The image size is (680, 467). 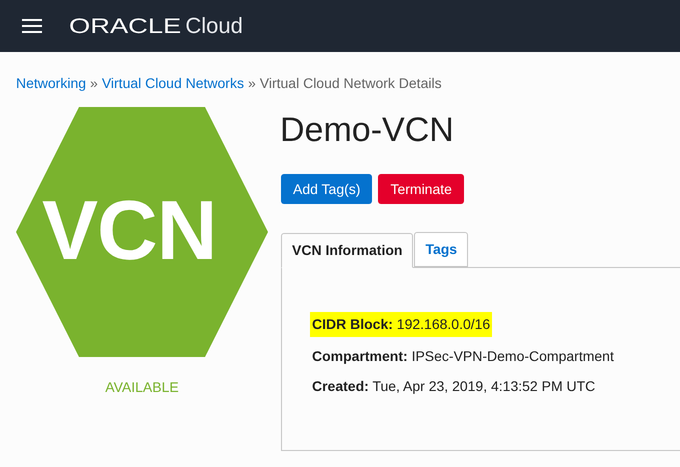 What do you see at coordinates (421, 189) in the screenshot?
I see `action-button: Terminate` at bounding box center [421, 189].